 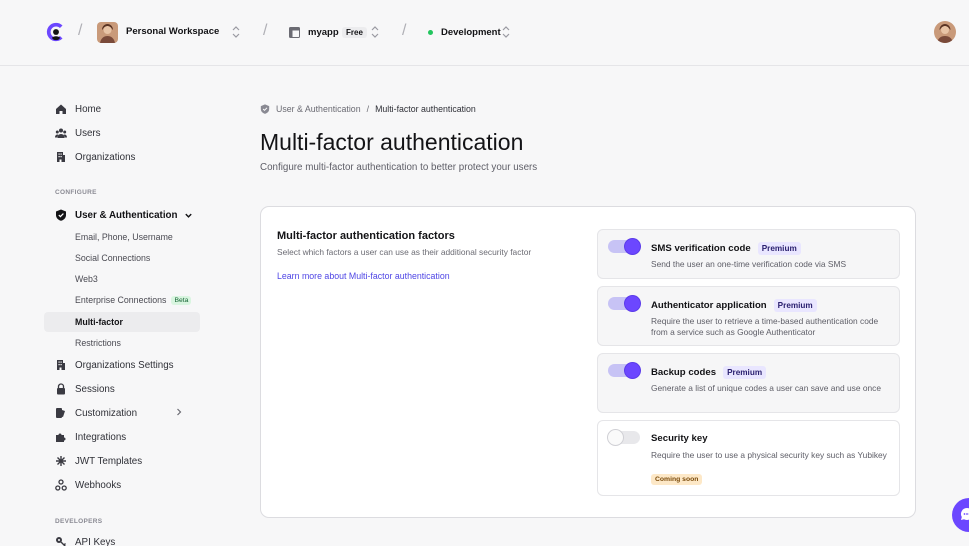 I want to click on chevron-down-icon, so click(x=188, y=215).